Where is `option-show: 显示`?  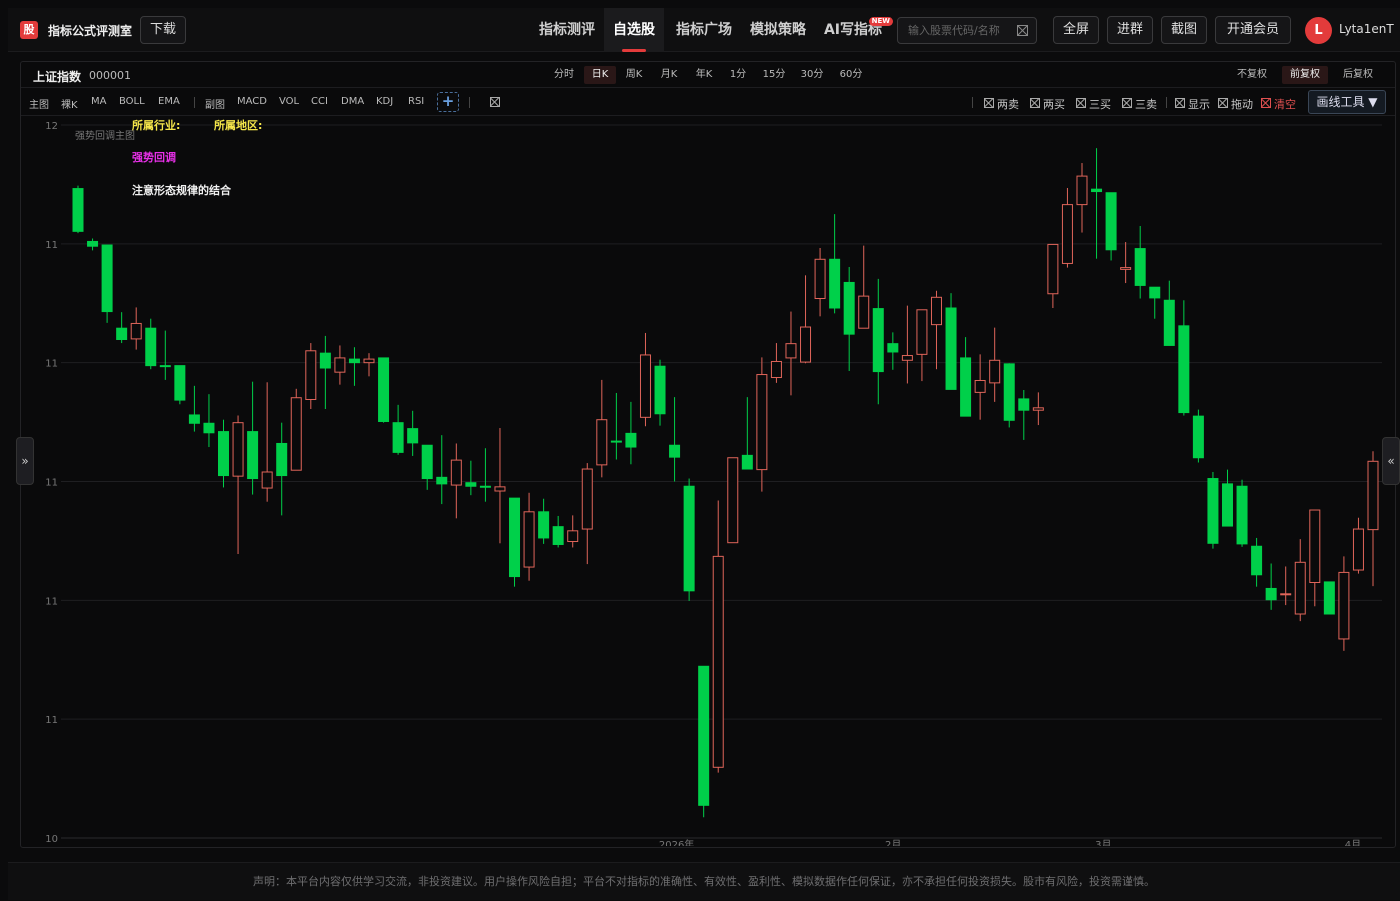
option-show: 显示 is located at coordinates (1192, 104).